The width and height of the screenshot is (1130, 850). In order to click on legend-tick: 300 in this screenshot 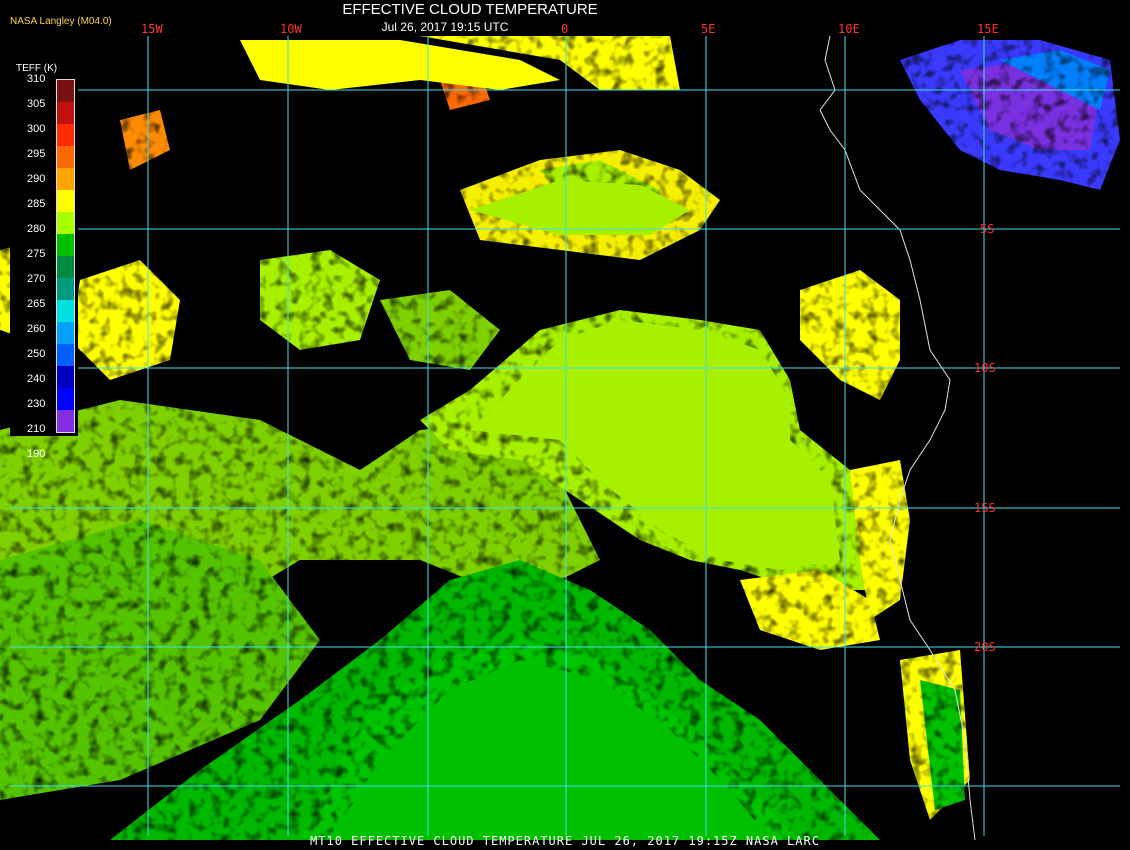, I will do `click(36, 129)`.